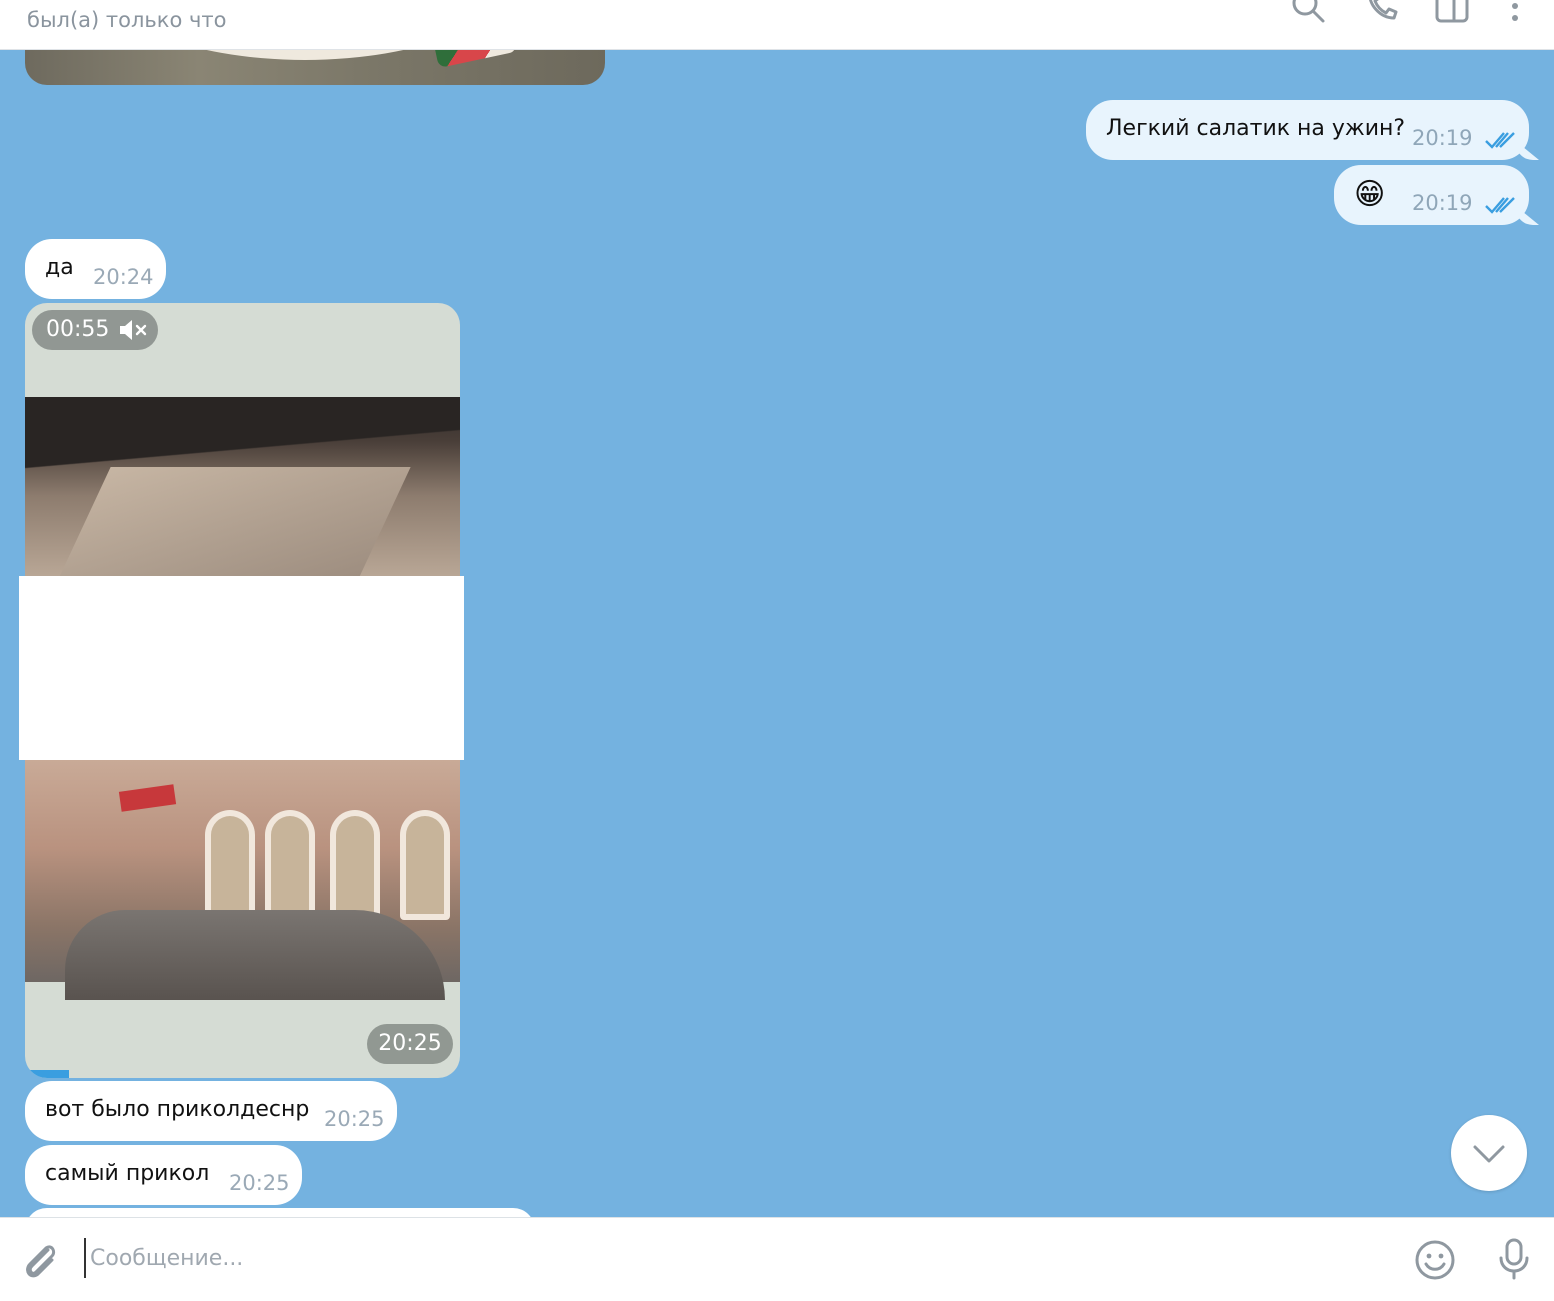  I want to click on message-text: вот было приколдеснр, so click(177, 1109).